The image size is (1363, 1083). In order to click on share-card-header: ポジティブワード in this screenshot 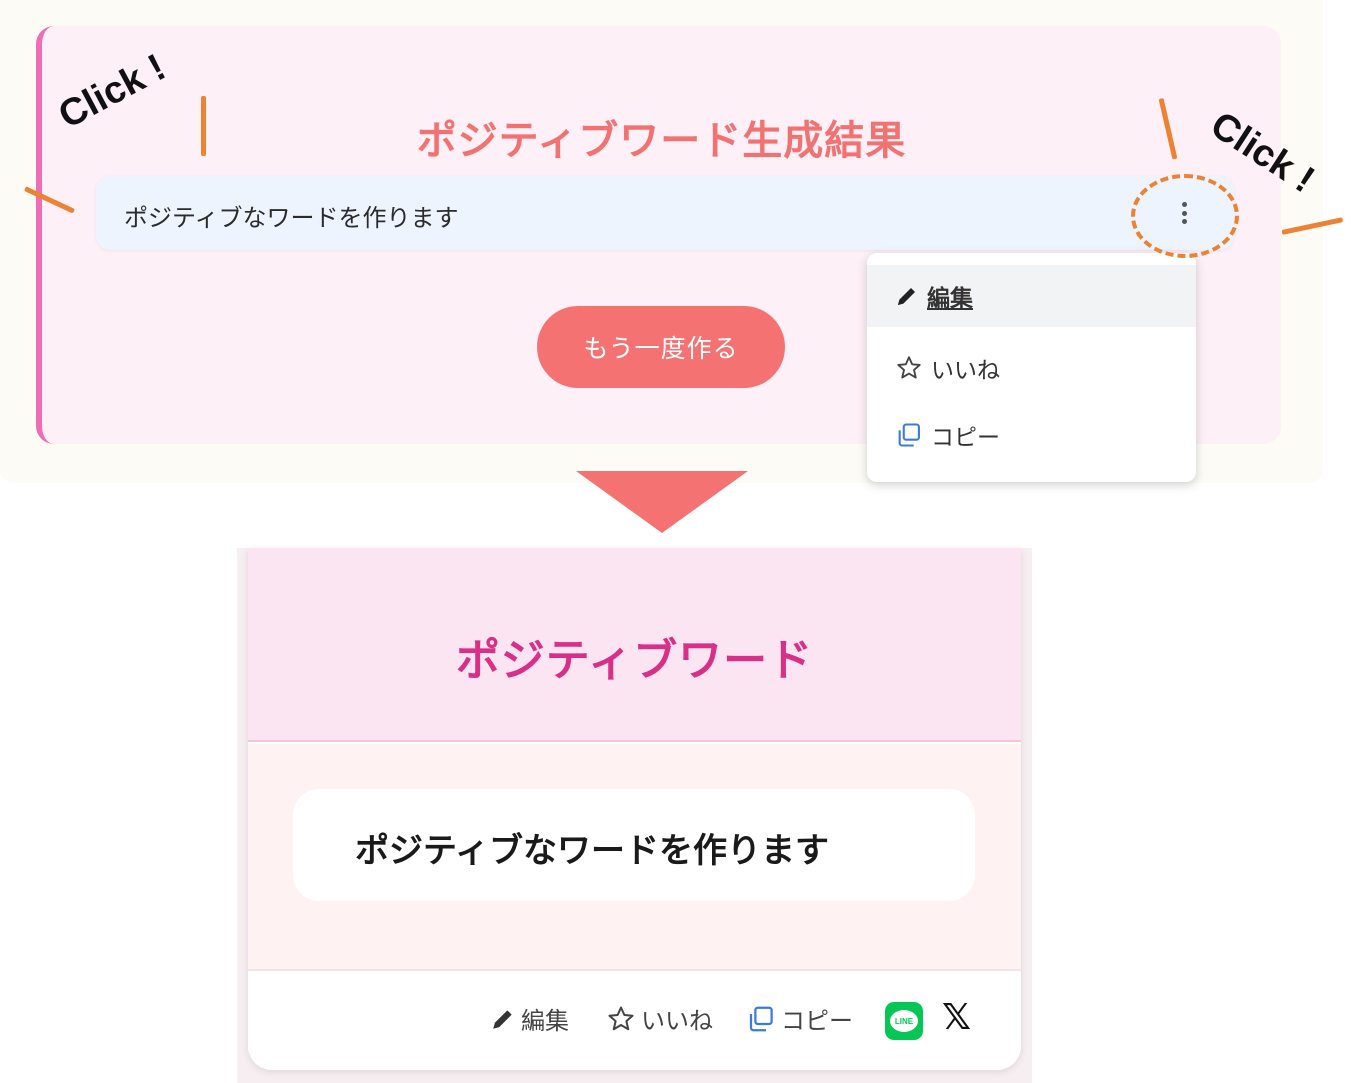, I will do `click(634, 645)`.